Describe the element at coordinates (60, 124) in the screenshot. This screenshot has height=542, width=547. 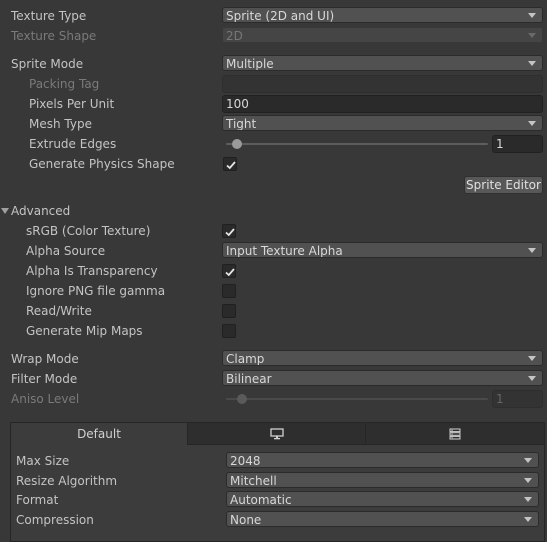
I see `mesh-type-label: Mesh Type` at that location.